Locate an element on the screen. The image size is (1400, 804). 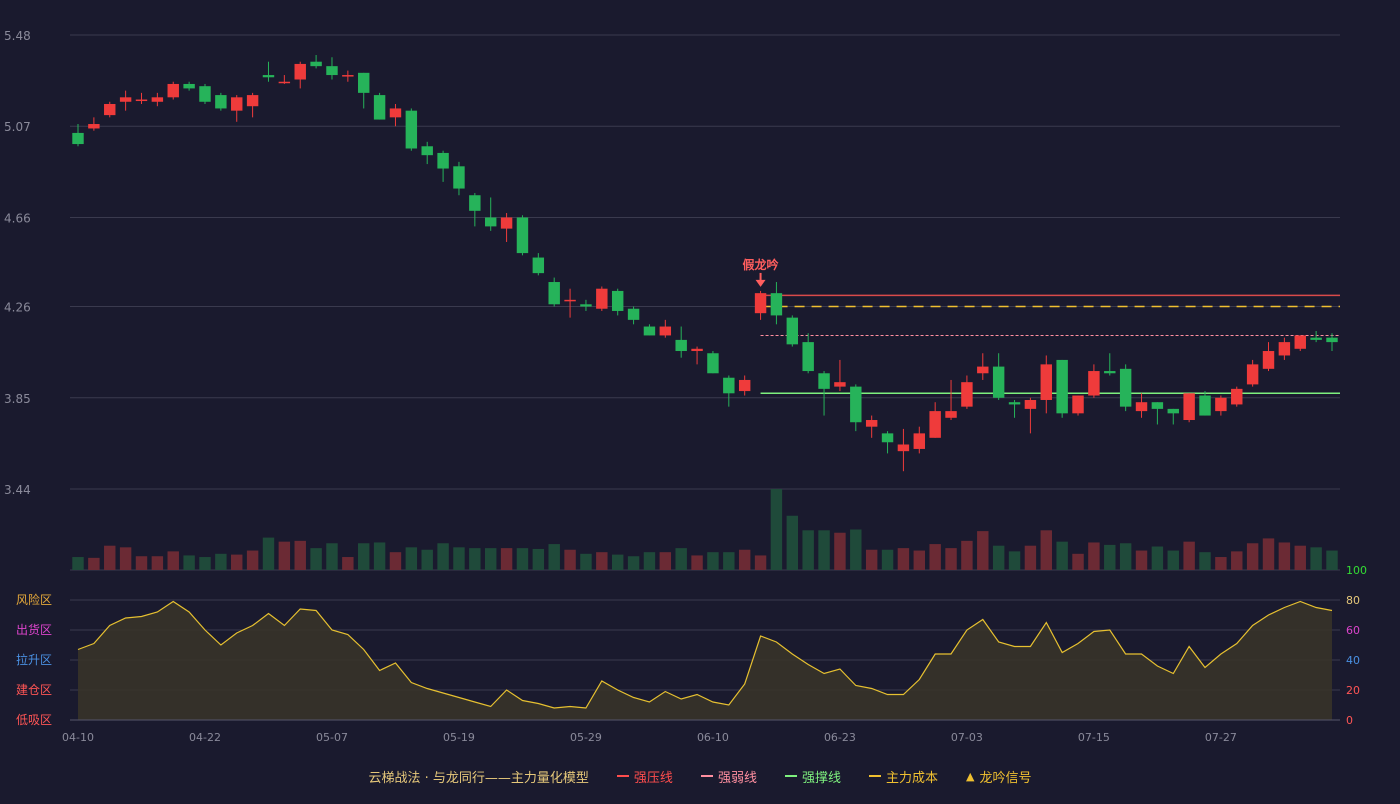
indicator-tick-label: 40 is located at coordinates (1353, 660).